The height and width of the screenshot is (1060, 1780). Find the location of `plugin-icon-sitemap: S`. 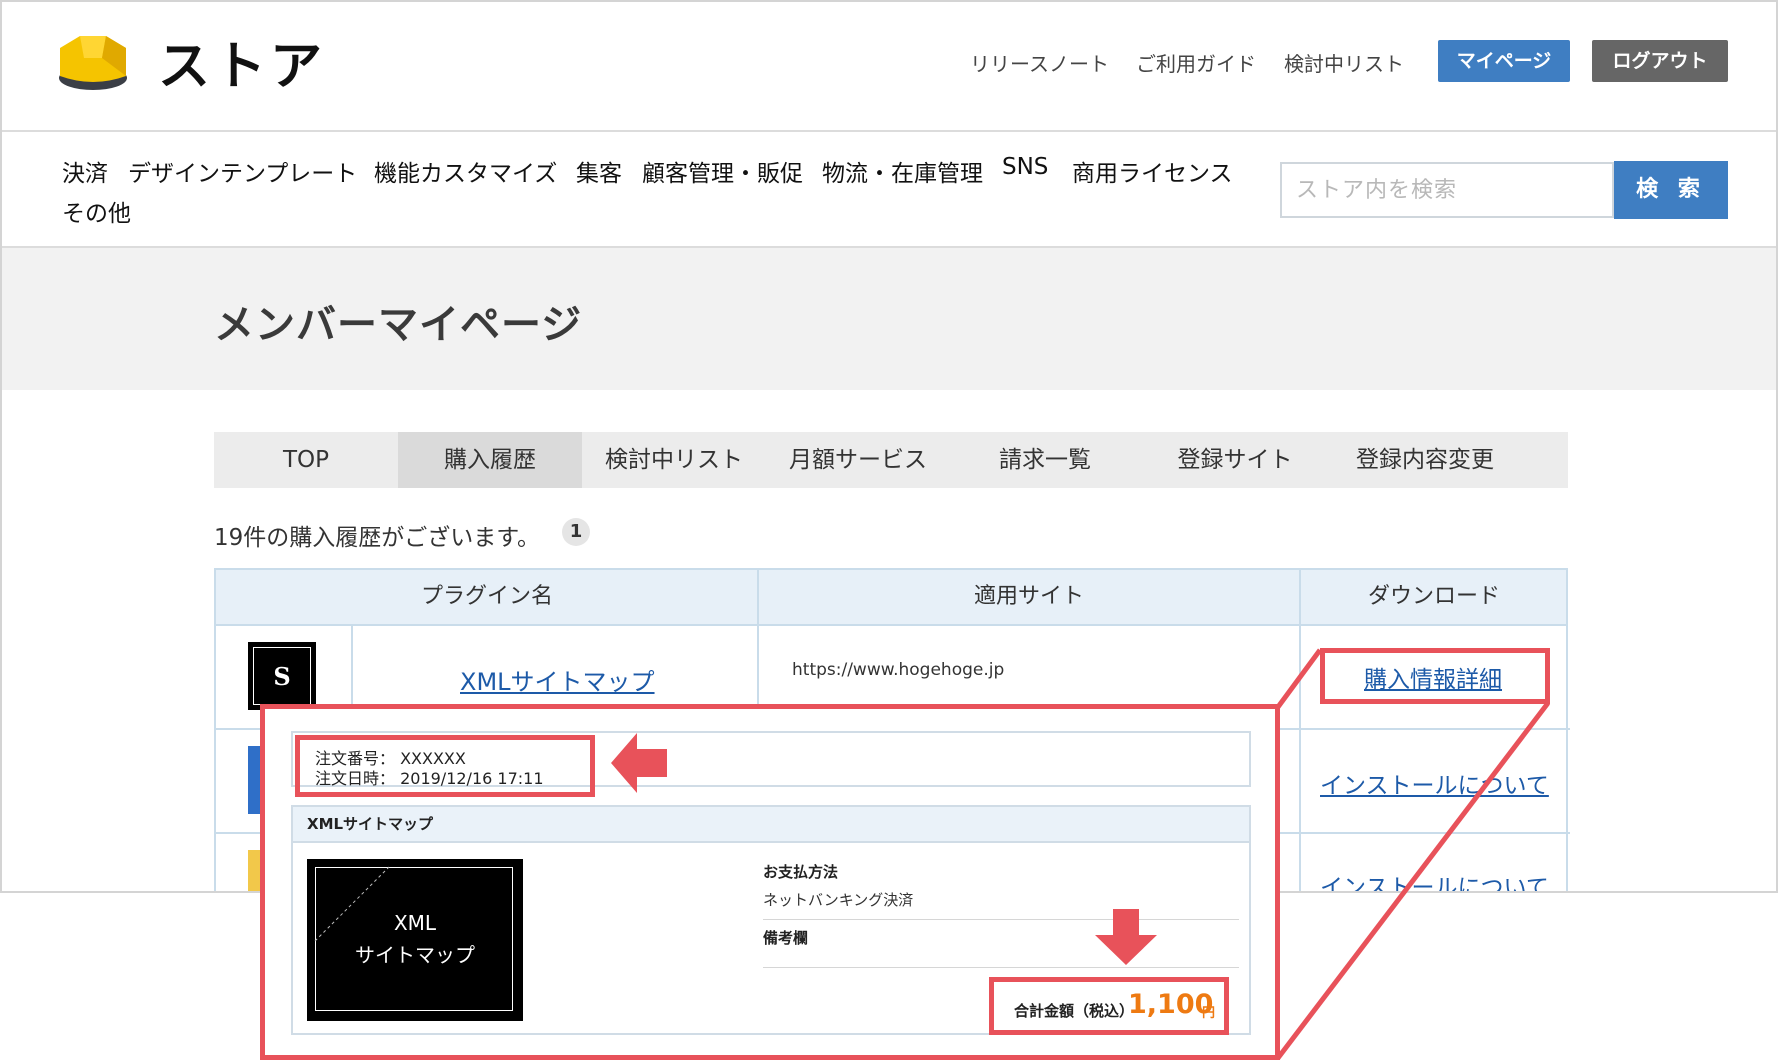

plugin-icon-sitemap: S is located at coordinates (282, 676).